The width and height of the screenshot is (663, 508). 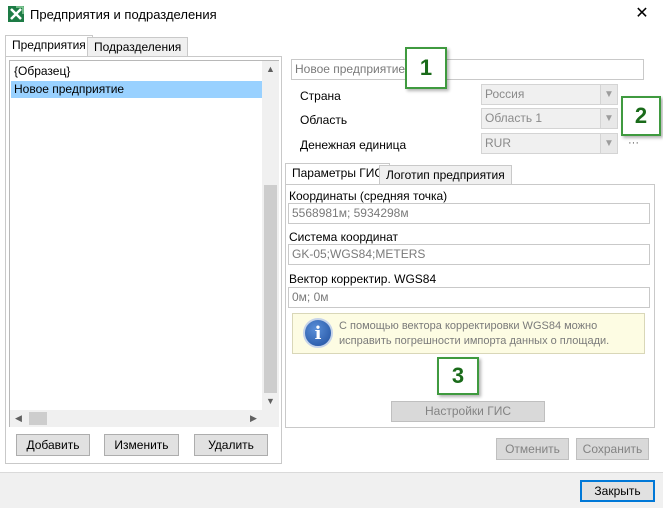 What do you see at coordinates (320, 96) in the screenshot?
I see `country-label: Страна` at bounding box center [320, 96].